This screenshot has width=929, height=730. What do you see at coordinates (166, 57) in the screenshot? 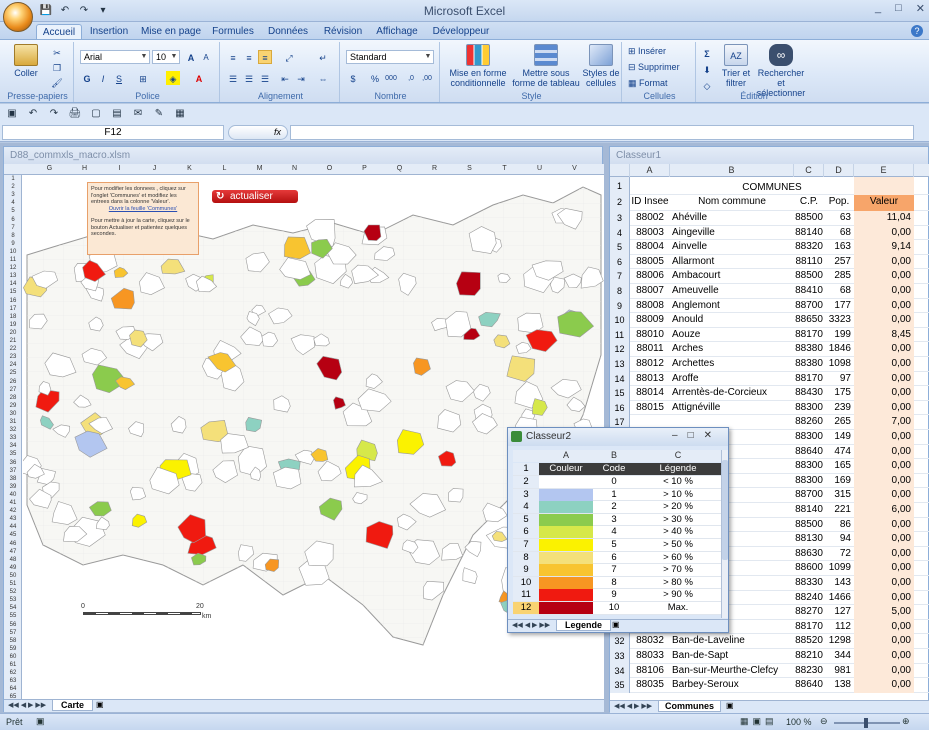
I see `font-size-select: 10 ▼` at bounding box center [166, 57].